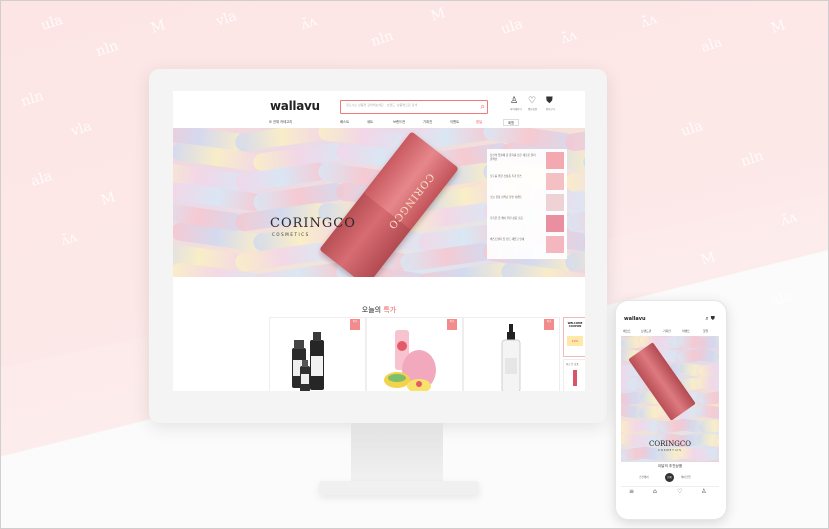 This screenshot has width=829, height=529. Describe the element at coordinates (511, 122) in the screenshot. I see `nav-member-button: 회원` at that location.